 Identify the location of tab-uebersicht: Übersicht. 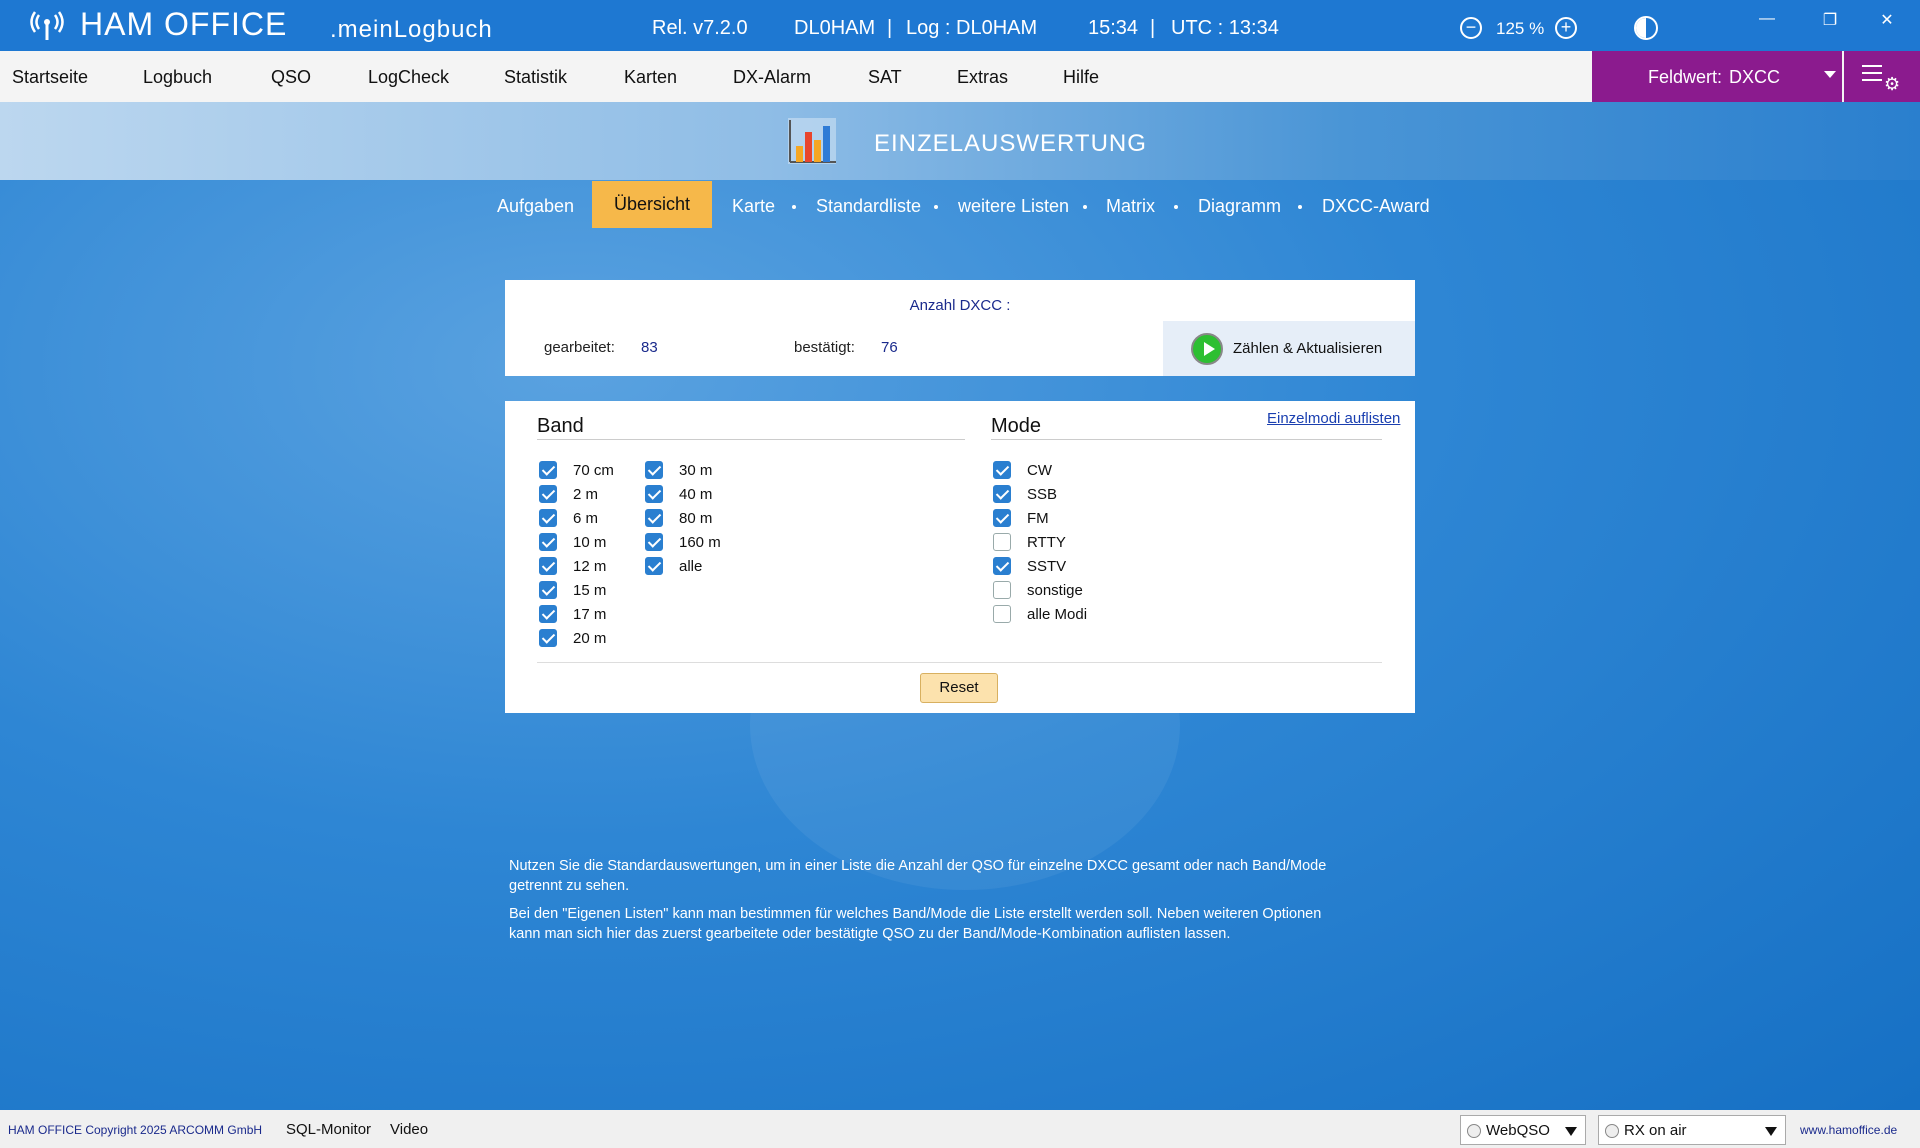
(652, 204).